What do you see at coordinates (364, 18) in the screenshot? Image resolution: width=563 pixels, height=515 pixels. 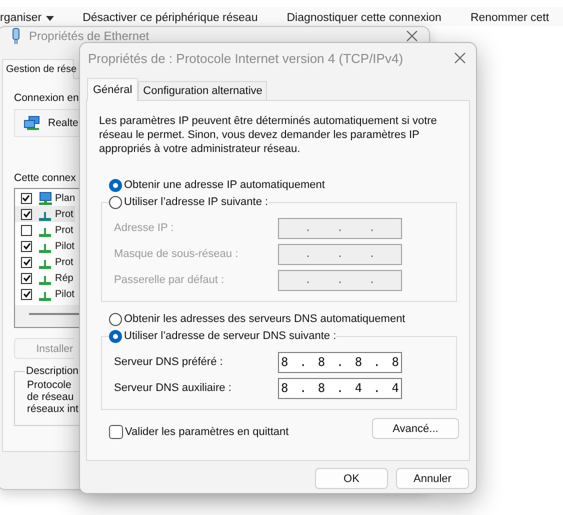 I see `toolbar-item: Diagnostiquer cette connexion` at bounding box center [364, 18].